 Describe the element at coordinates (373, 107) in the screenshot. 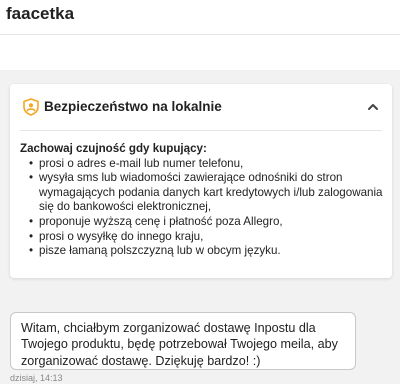

I see `chevron-up-icon` at that location.